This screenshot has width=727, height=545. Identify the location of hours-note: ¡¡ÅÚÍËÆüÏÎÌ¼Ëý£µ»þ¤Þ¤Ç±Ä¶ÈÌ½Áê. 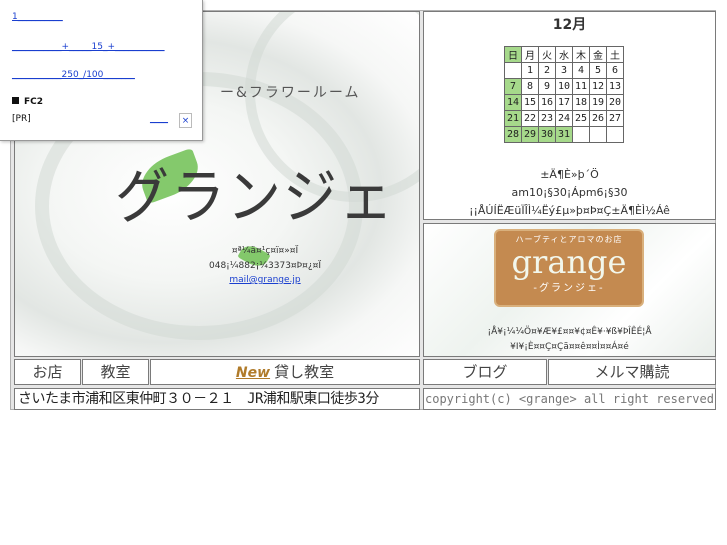
(569, 210).